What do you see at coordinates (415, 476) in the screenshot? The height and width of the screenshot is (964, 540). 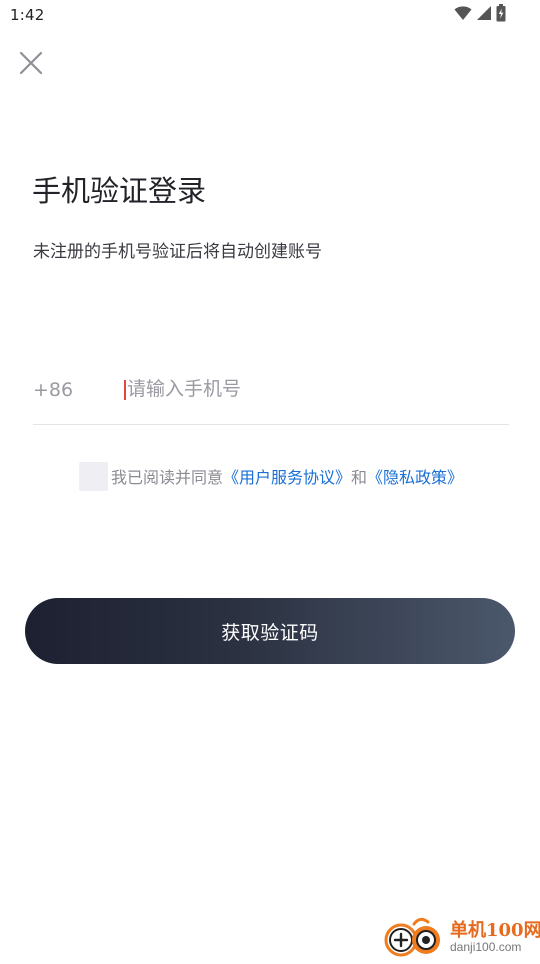 I see `privacy-link: 《隐私政策》` at bounding box center [415, 476].